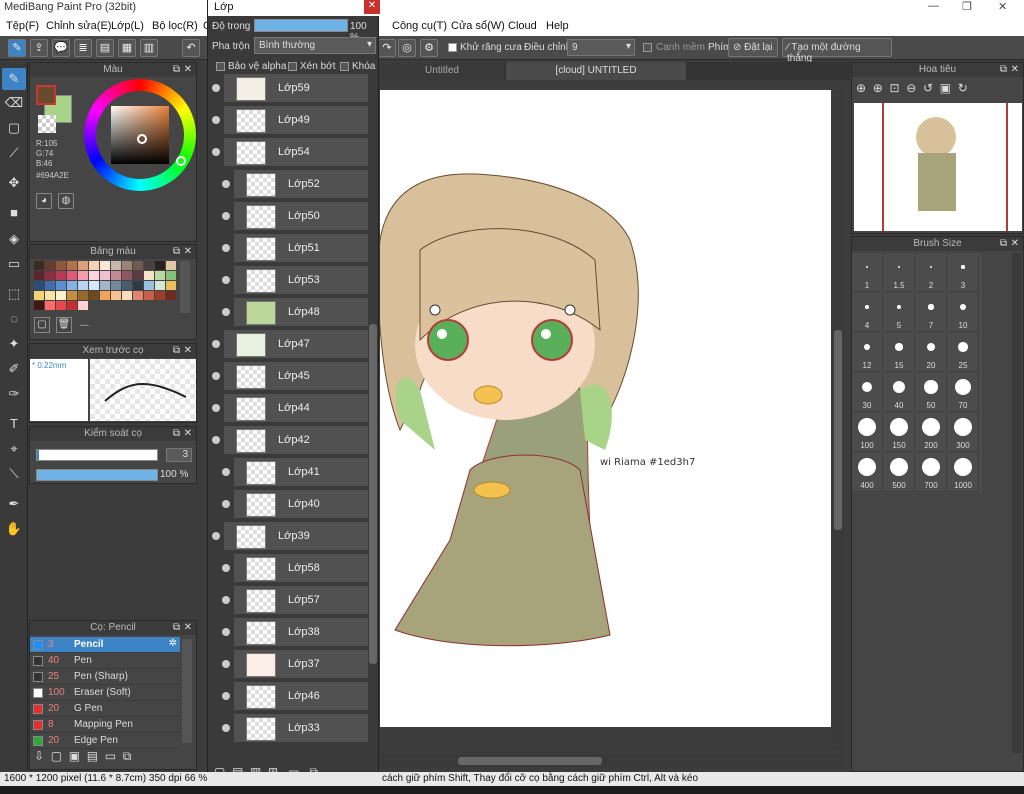 This screenshot has height=794, width=1024. Describe the element at coordinates (295, 281) in the screenshot. I see `layer-row: Lớp53` at that location.